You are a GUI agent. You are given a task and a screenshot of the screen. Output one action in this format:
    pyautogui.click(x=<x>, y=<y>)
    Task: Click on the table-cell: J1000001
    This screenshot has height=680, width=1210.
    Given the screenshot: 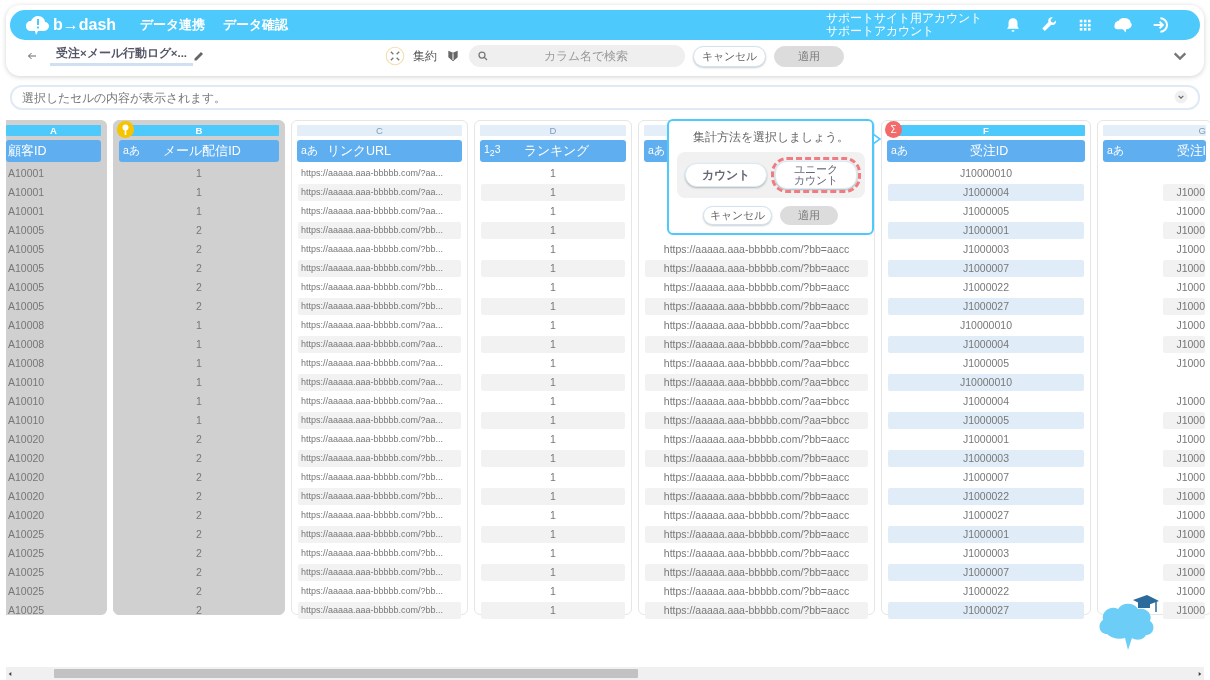 What is the action you would take?
    pyautogui.click(x=986, y=534)
    